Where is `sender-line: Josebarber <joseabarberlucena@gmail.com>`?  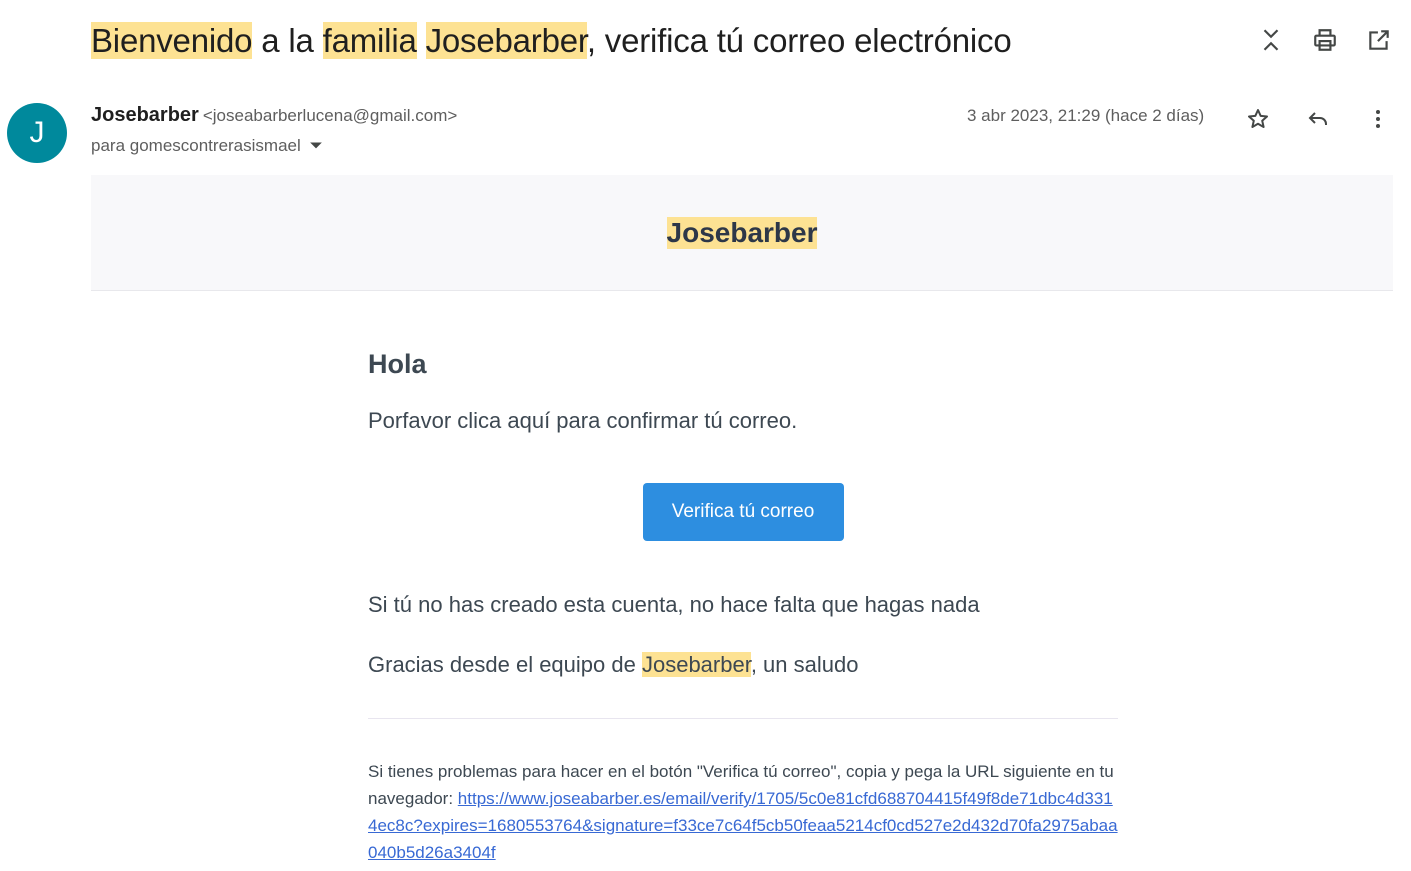 sender-line: Josebarber <joseabarberlucena@gmail.com> is located at coordinates (274, 115).